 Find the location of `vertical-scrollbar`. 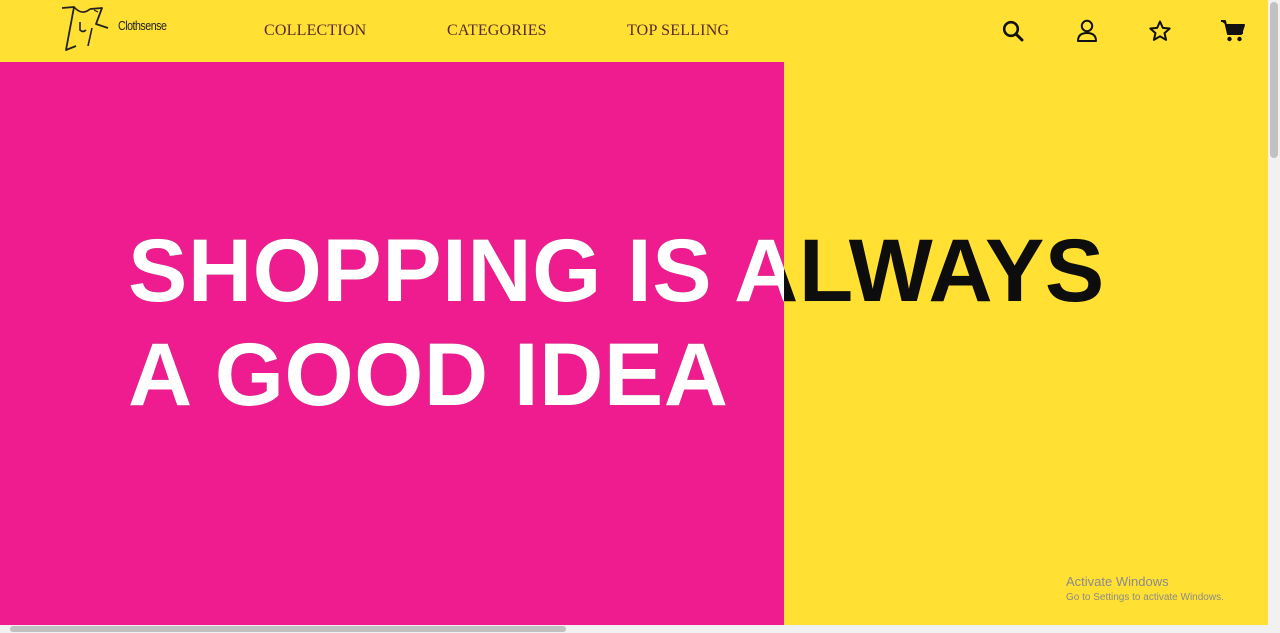

vertical-scrollbar is located at coordinates (1274, 316).